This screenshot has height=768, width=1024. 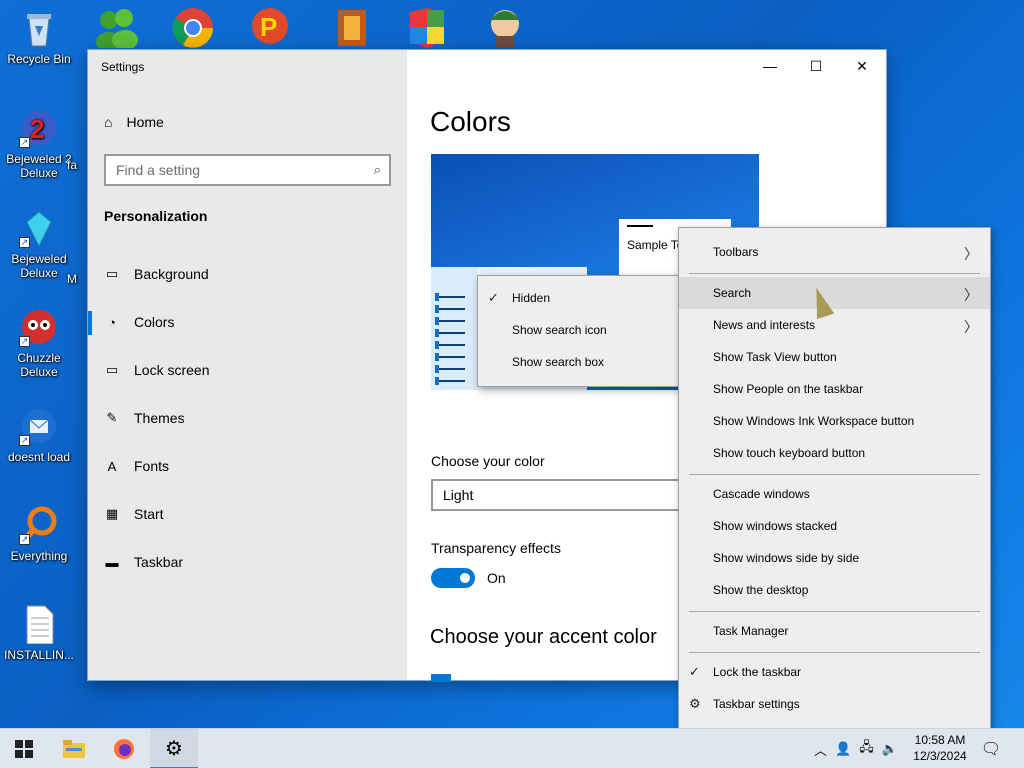 What do you see at coordinates (39, 457) in the screenshot?
I see `desktop-icon-label: doesnt load` at bounding box center [39, 457].